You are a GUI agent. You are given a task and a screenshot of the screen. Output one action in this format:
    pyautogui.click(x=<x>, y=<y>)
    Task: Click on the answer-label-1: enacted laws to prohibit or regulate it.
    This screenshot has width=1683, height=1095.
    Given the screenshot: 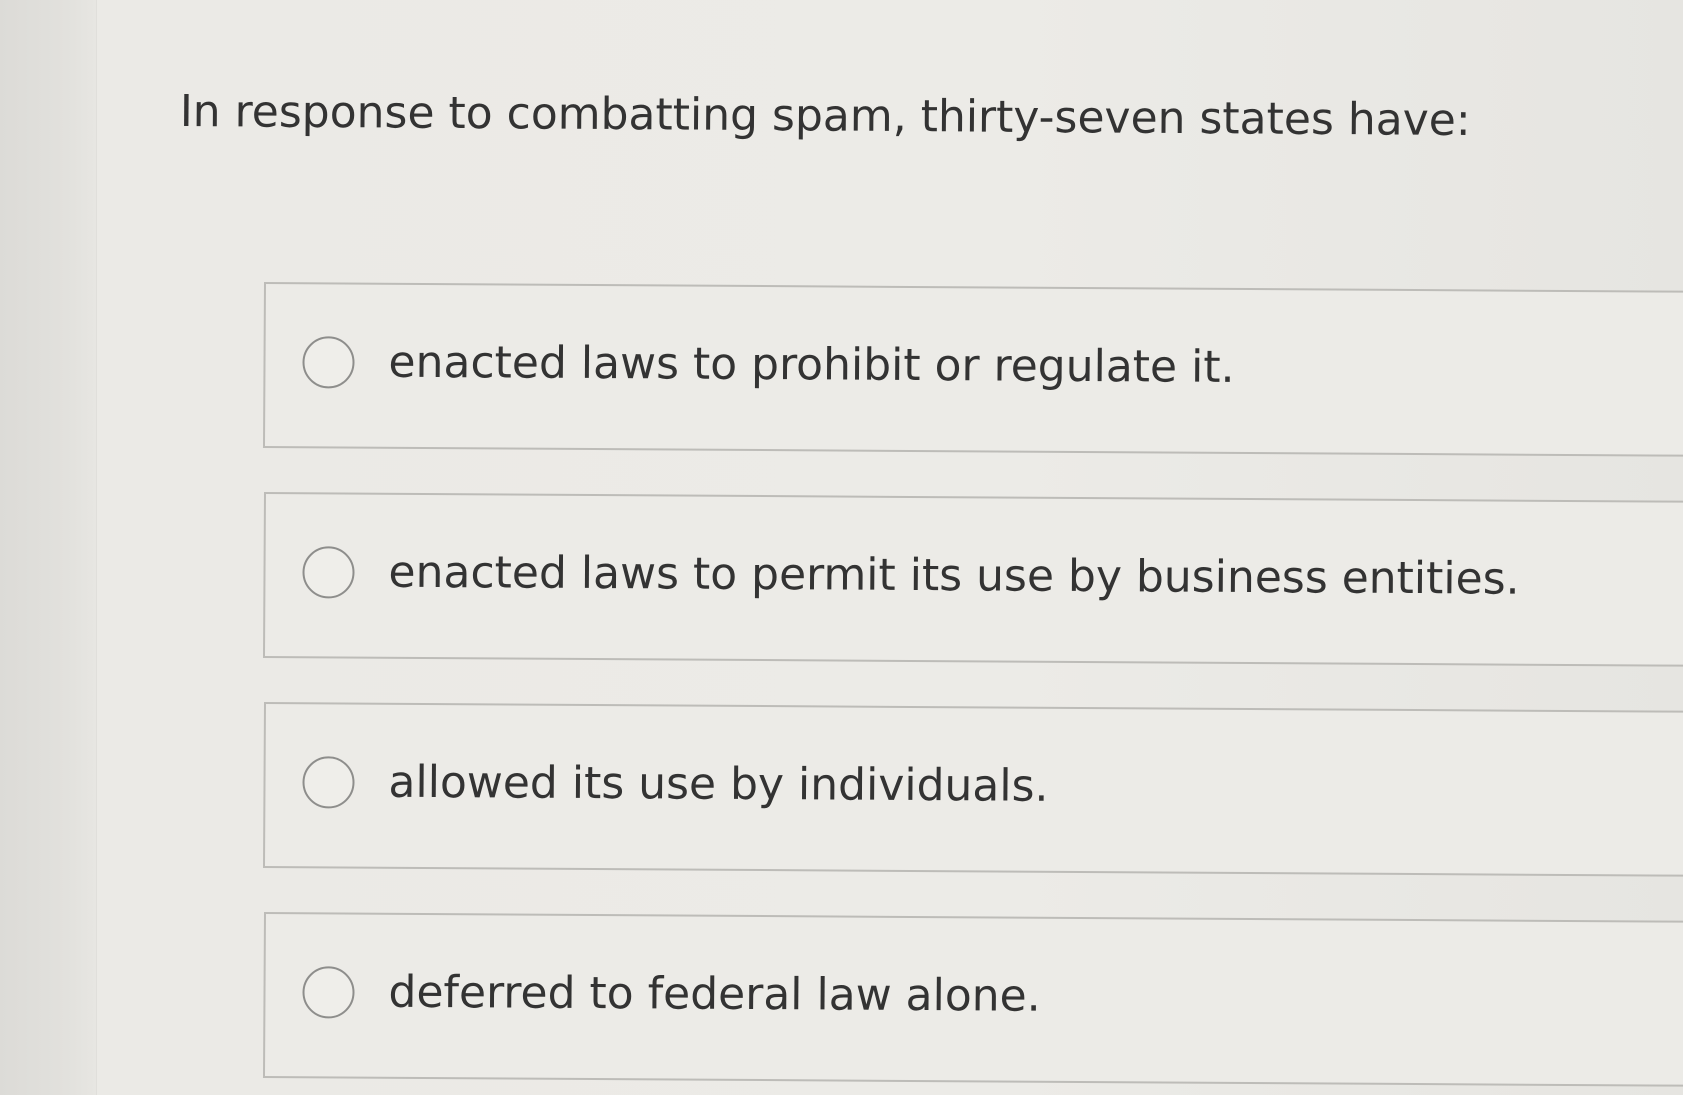 What is the action you would take?
    pyautogui.click(x=811, y=364)
    